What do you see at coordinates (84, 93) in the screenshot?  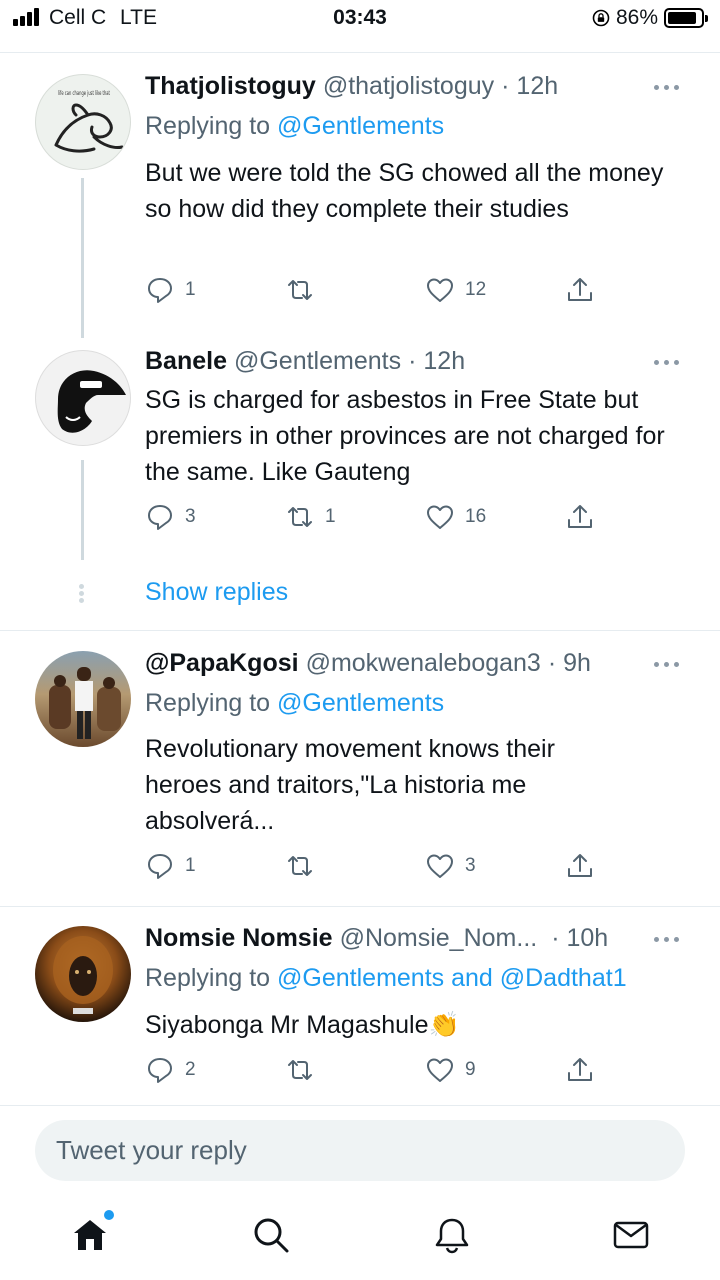 I see `svg-text: life can change just like that` at bounding box center [84, 93].